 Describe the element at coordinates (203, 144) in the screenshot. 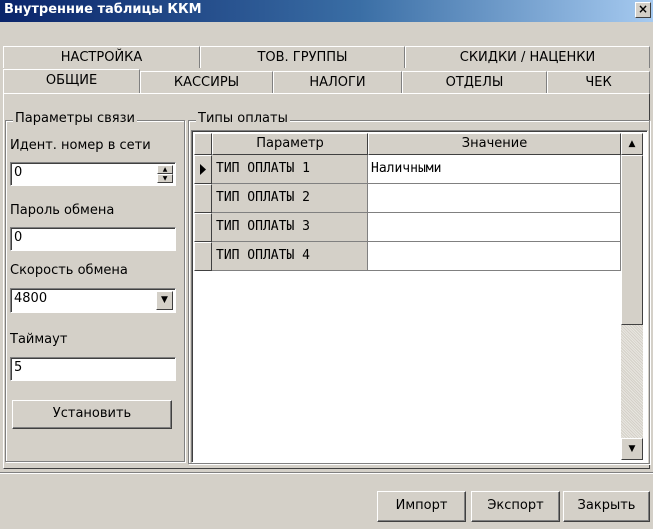

I see `grid-corner` at that location.